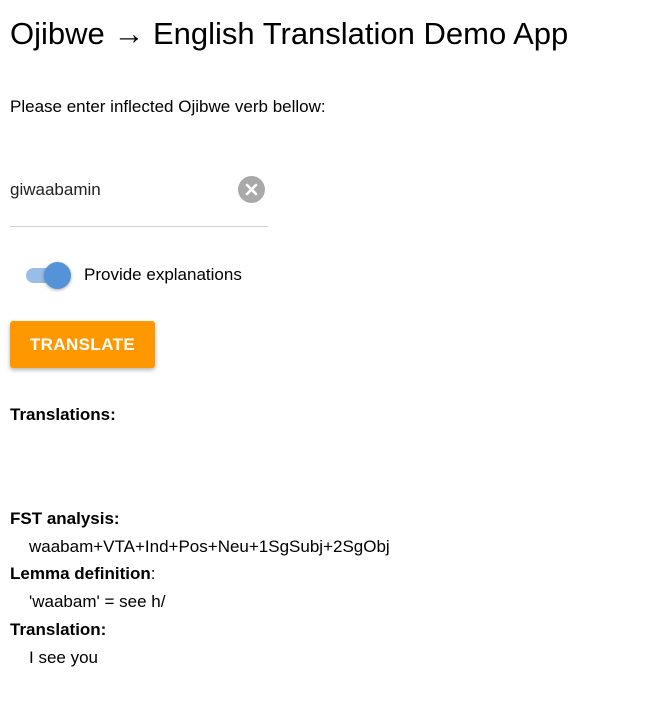 This screenshot has width=645, height=711. I want to click on fst-analysis-value: waabam+VTA+Ind+Pos+Neu+1SgSubj+2SgObj, so click(209, 546).